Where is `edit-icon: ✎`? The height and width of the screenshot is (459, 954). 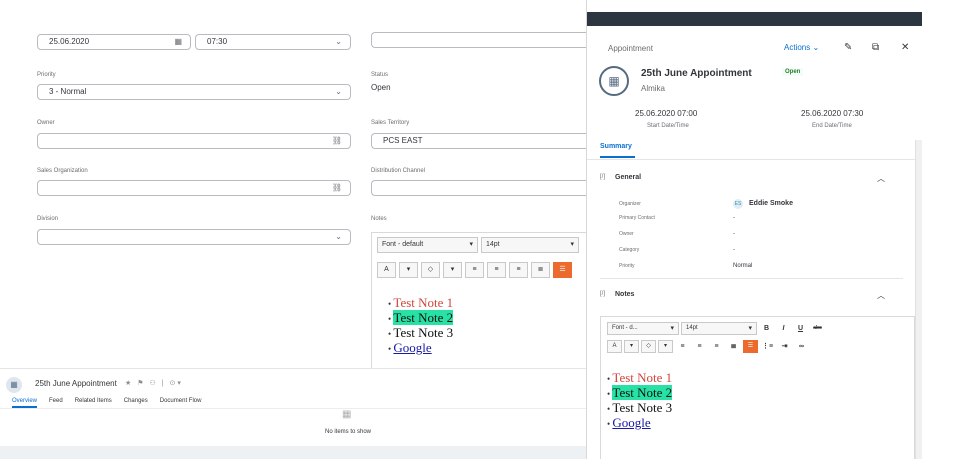
edit-icon: ✎ is located at coordinates (848, 47).